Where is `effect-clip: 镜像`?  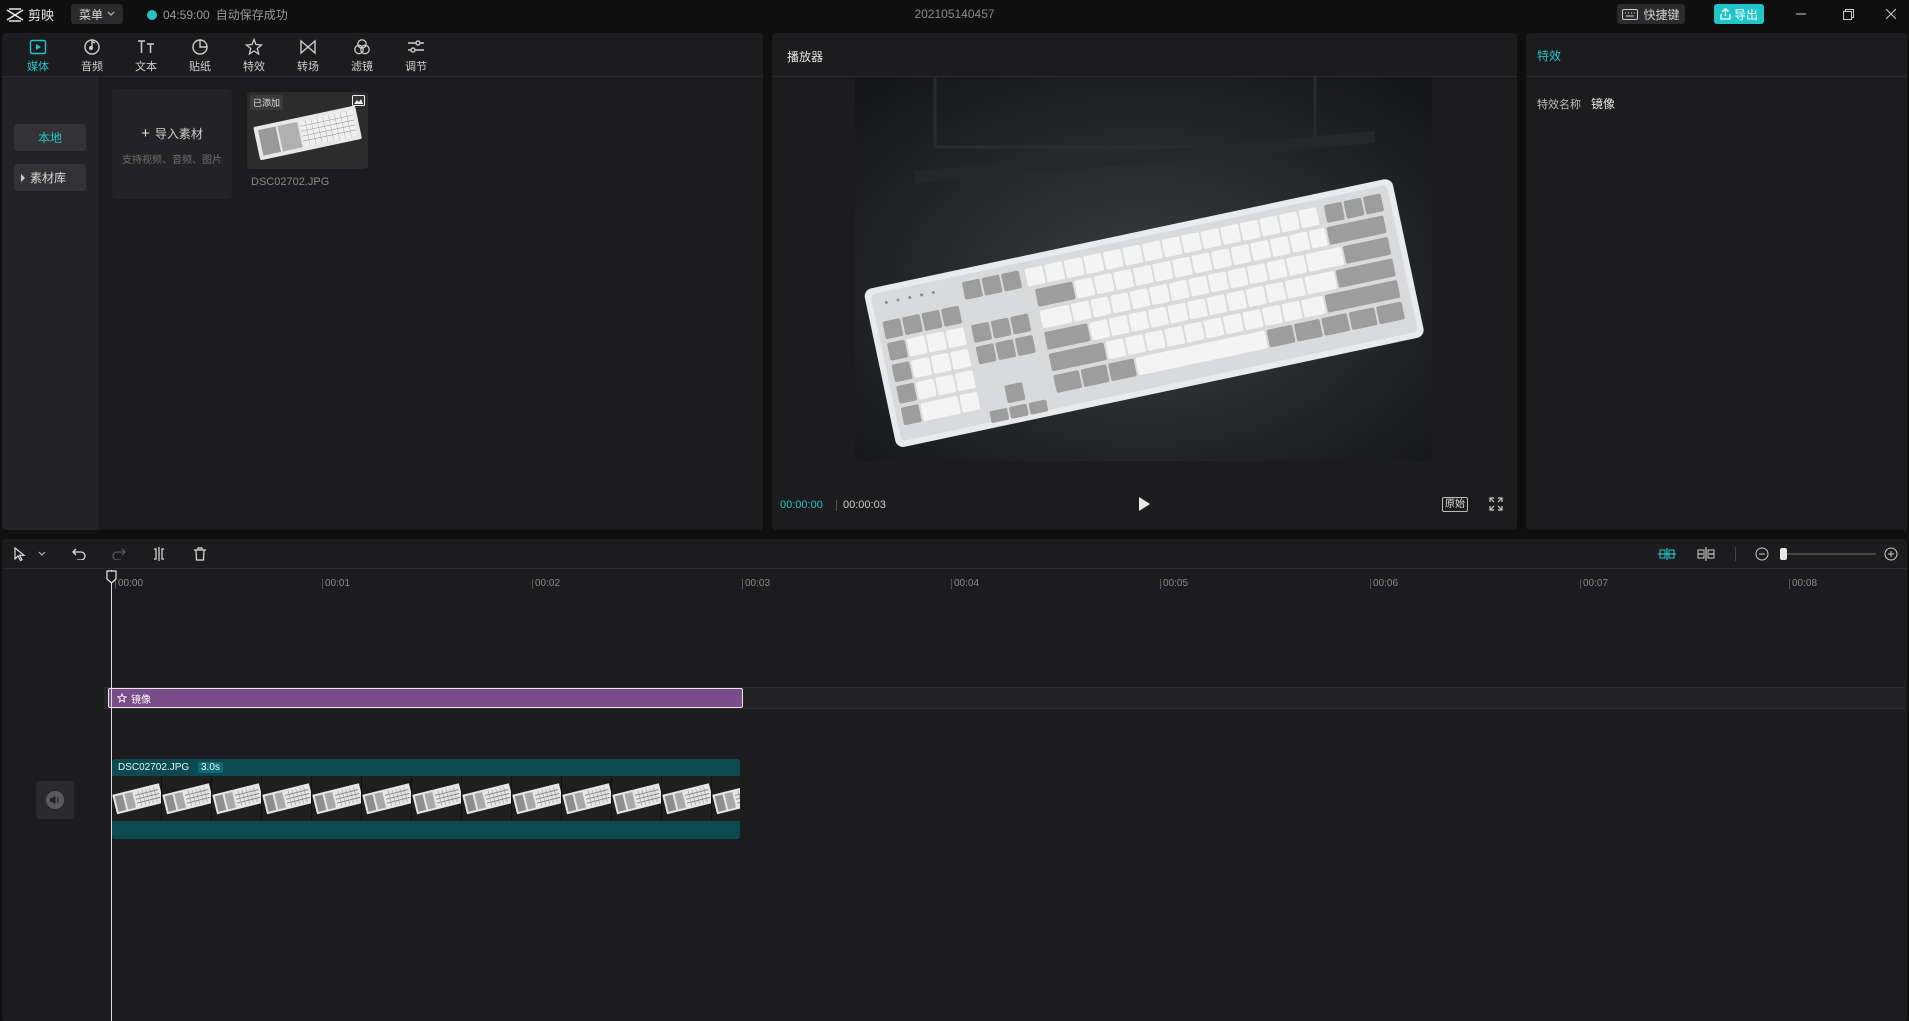
effect-clip: 镜像 is located at coordinates (425, 698).